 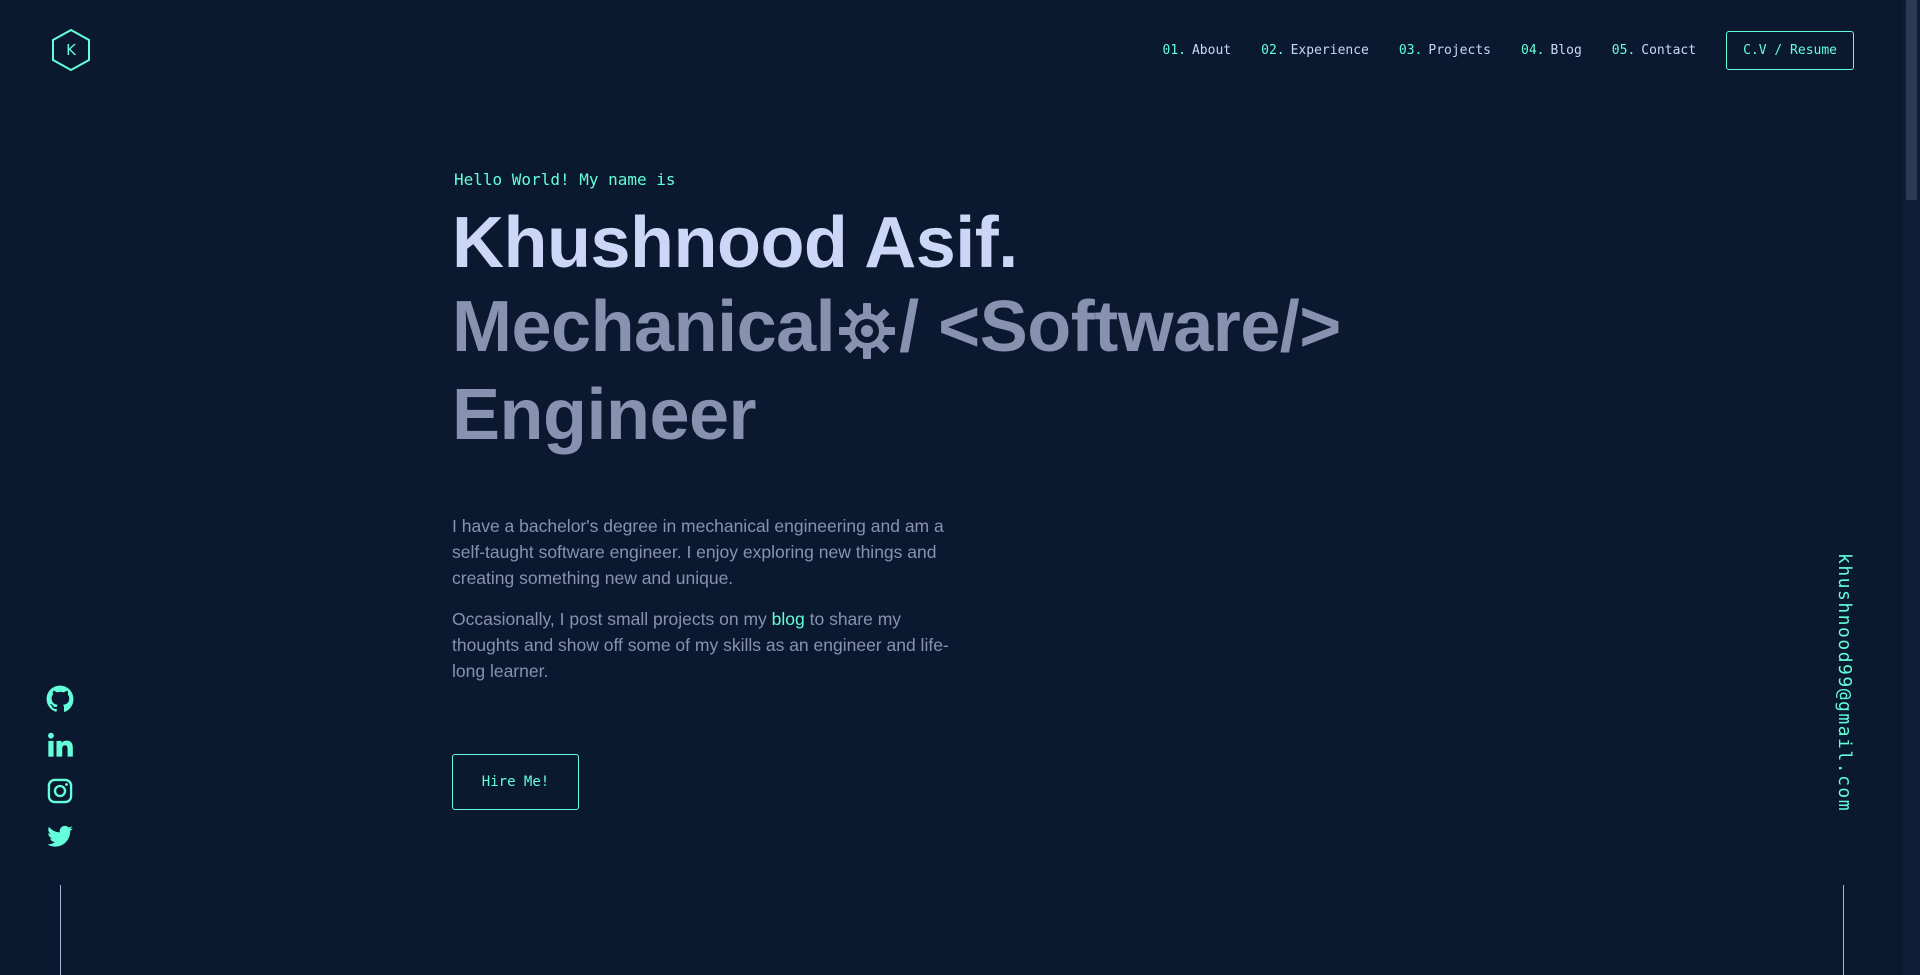 I want to click on role-software: / <Software/>, so click(x=1120, y=327).